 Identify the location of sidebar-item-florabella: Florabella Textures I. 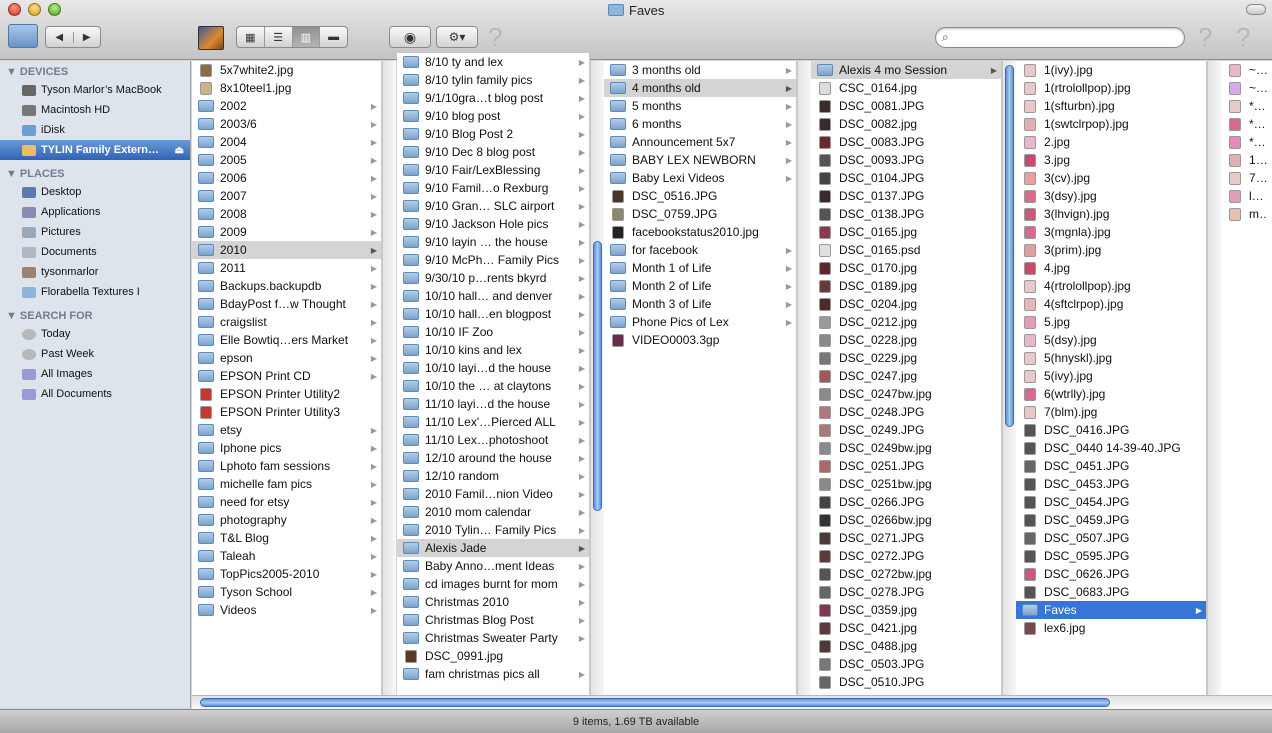
(95, 292).